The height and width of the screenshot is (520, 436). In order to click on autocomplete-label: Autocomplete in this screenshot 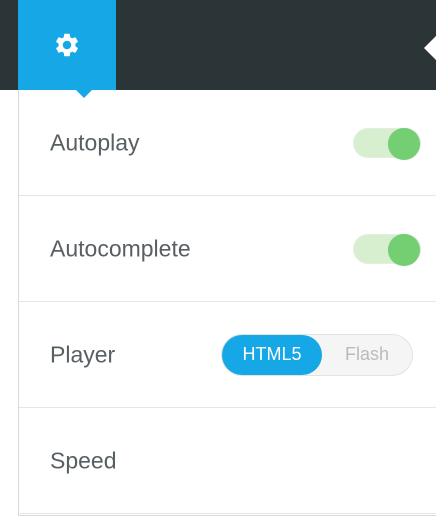, I will do `click(120, 248)`.